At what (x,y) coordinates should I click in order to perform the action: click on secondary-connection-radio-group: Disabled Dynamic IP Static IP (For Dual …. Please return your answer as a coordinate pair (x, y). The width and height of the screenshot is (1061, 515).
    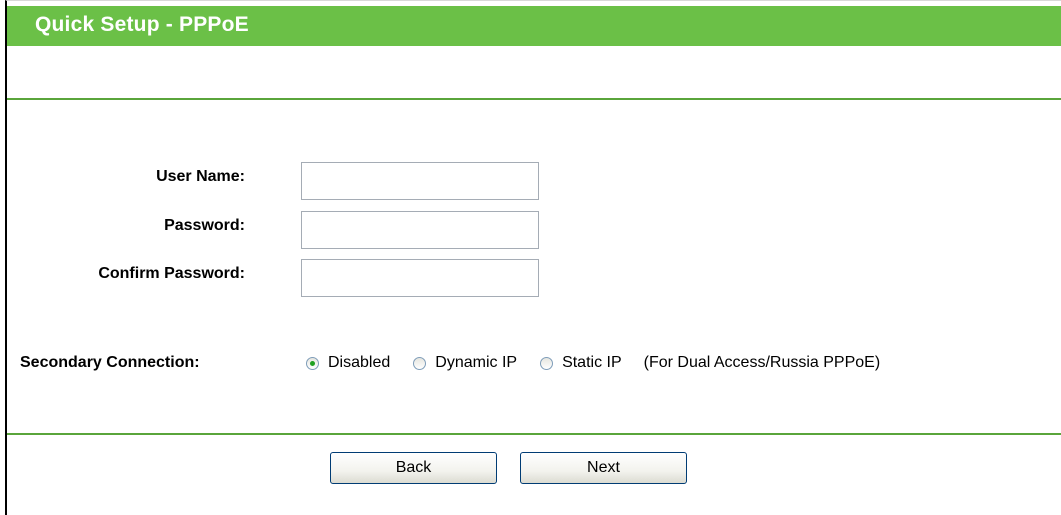
    Looking at the image, I should click on (593, 363).